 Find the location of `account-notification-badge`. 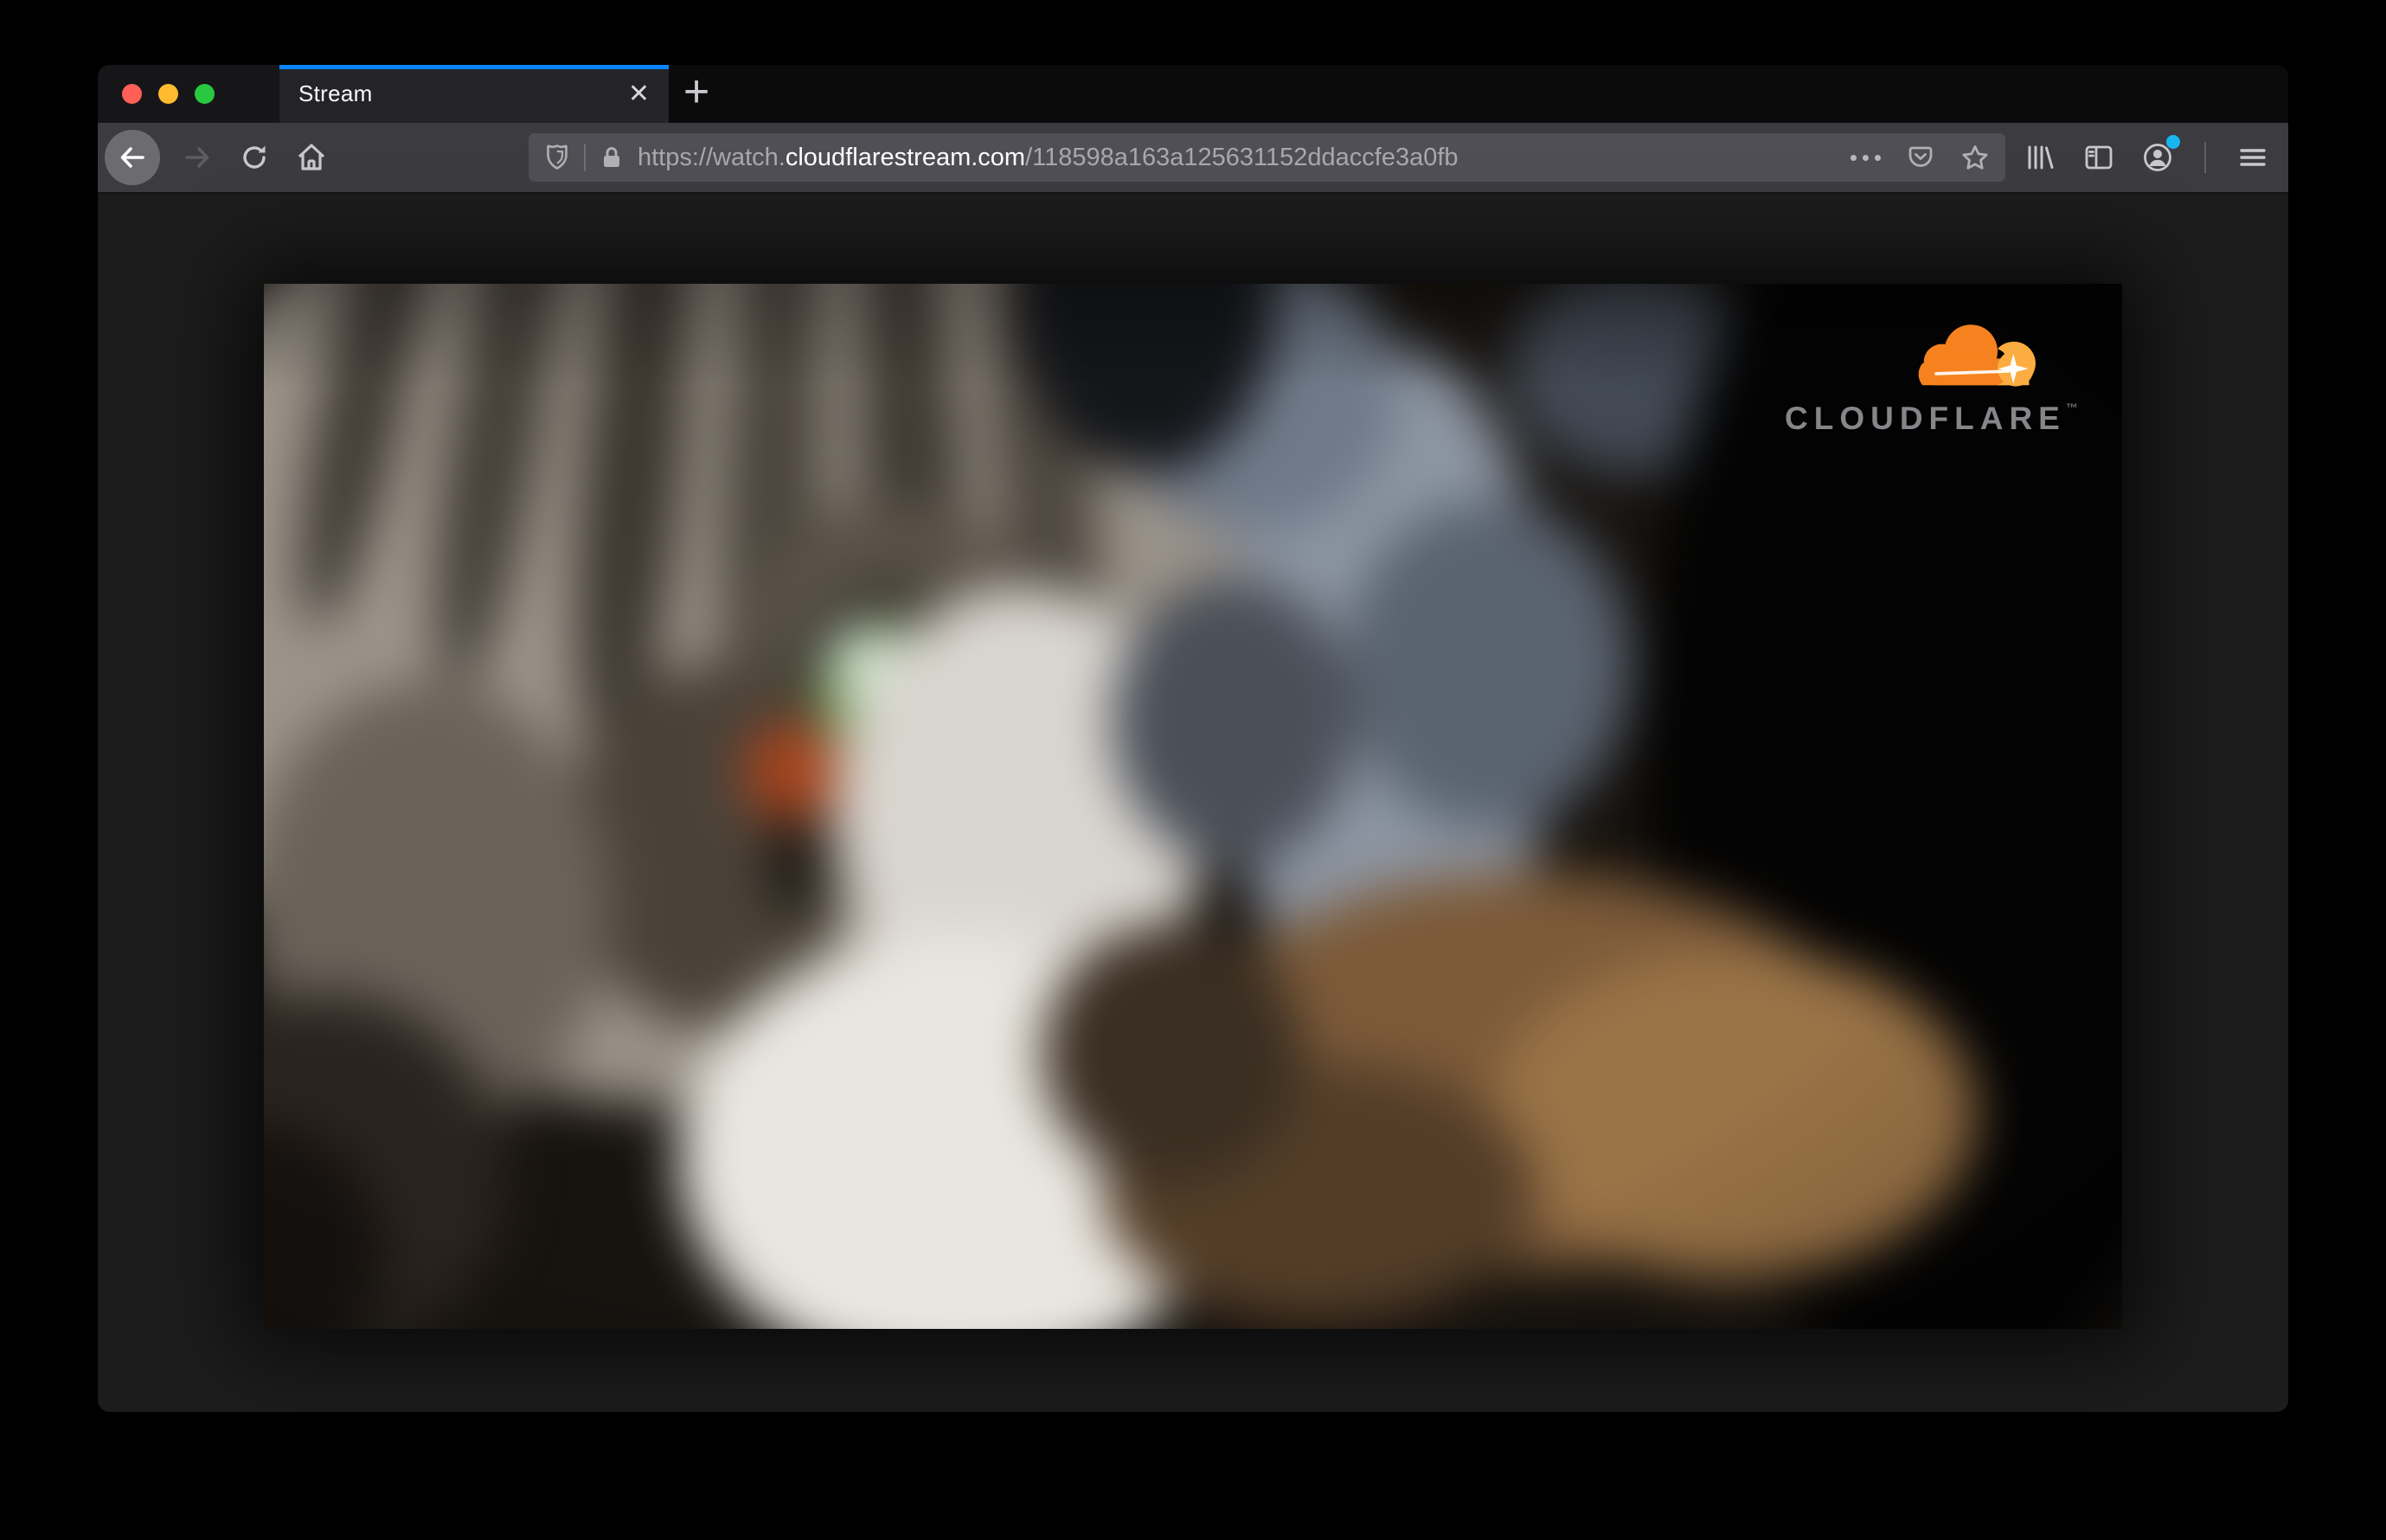

account-notification-badge is located at coordinates (2173, 142).